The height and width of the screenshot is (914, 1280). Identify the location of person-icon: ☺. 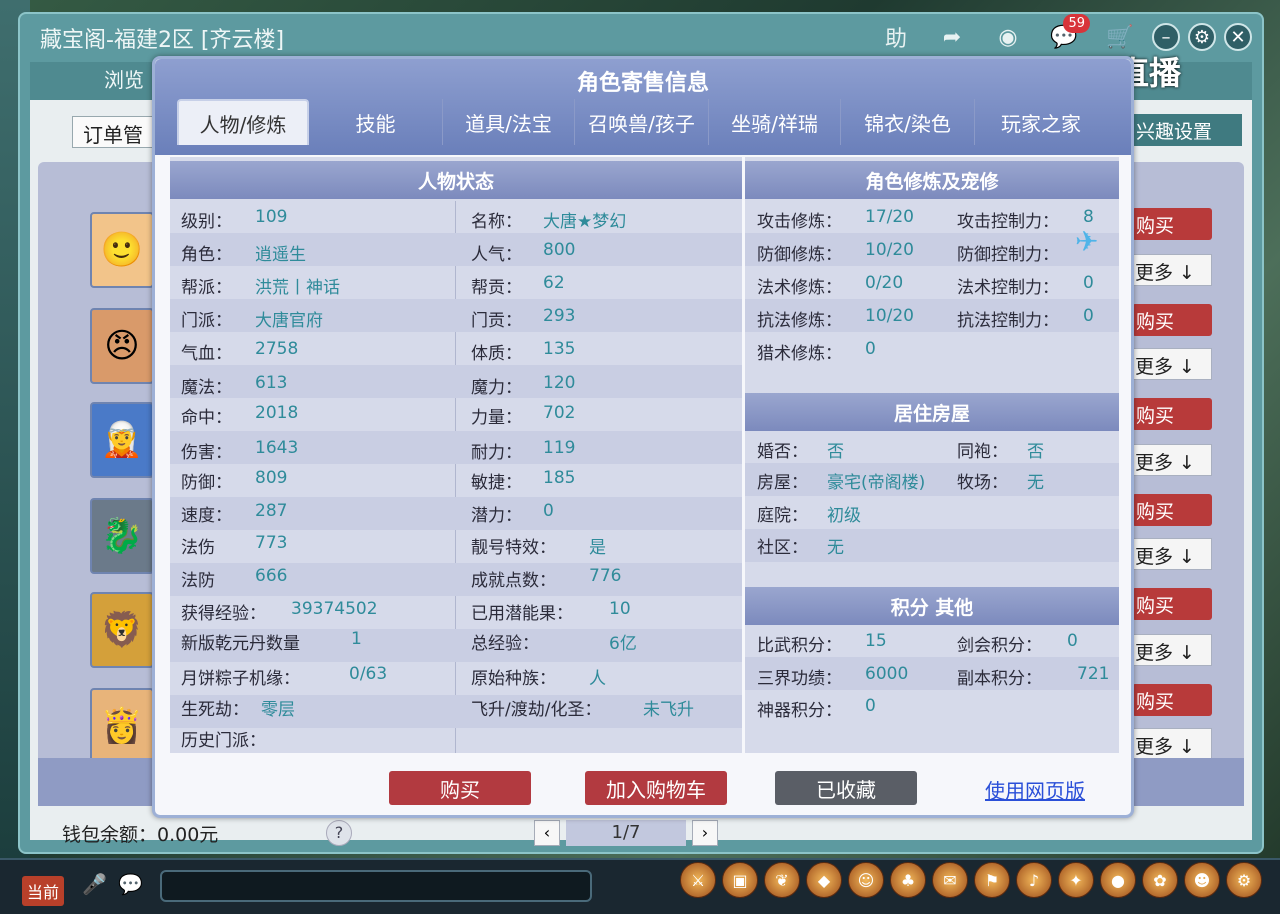
(866, 880).